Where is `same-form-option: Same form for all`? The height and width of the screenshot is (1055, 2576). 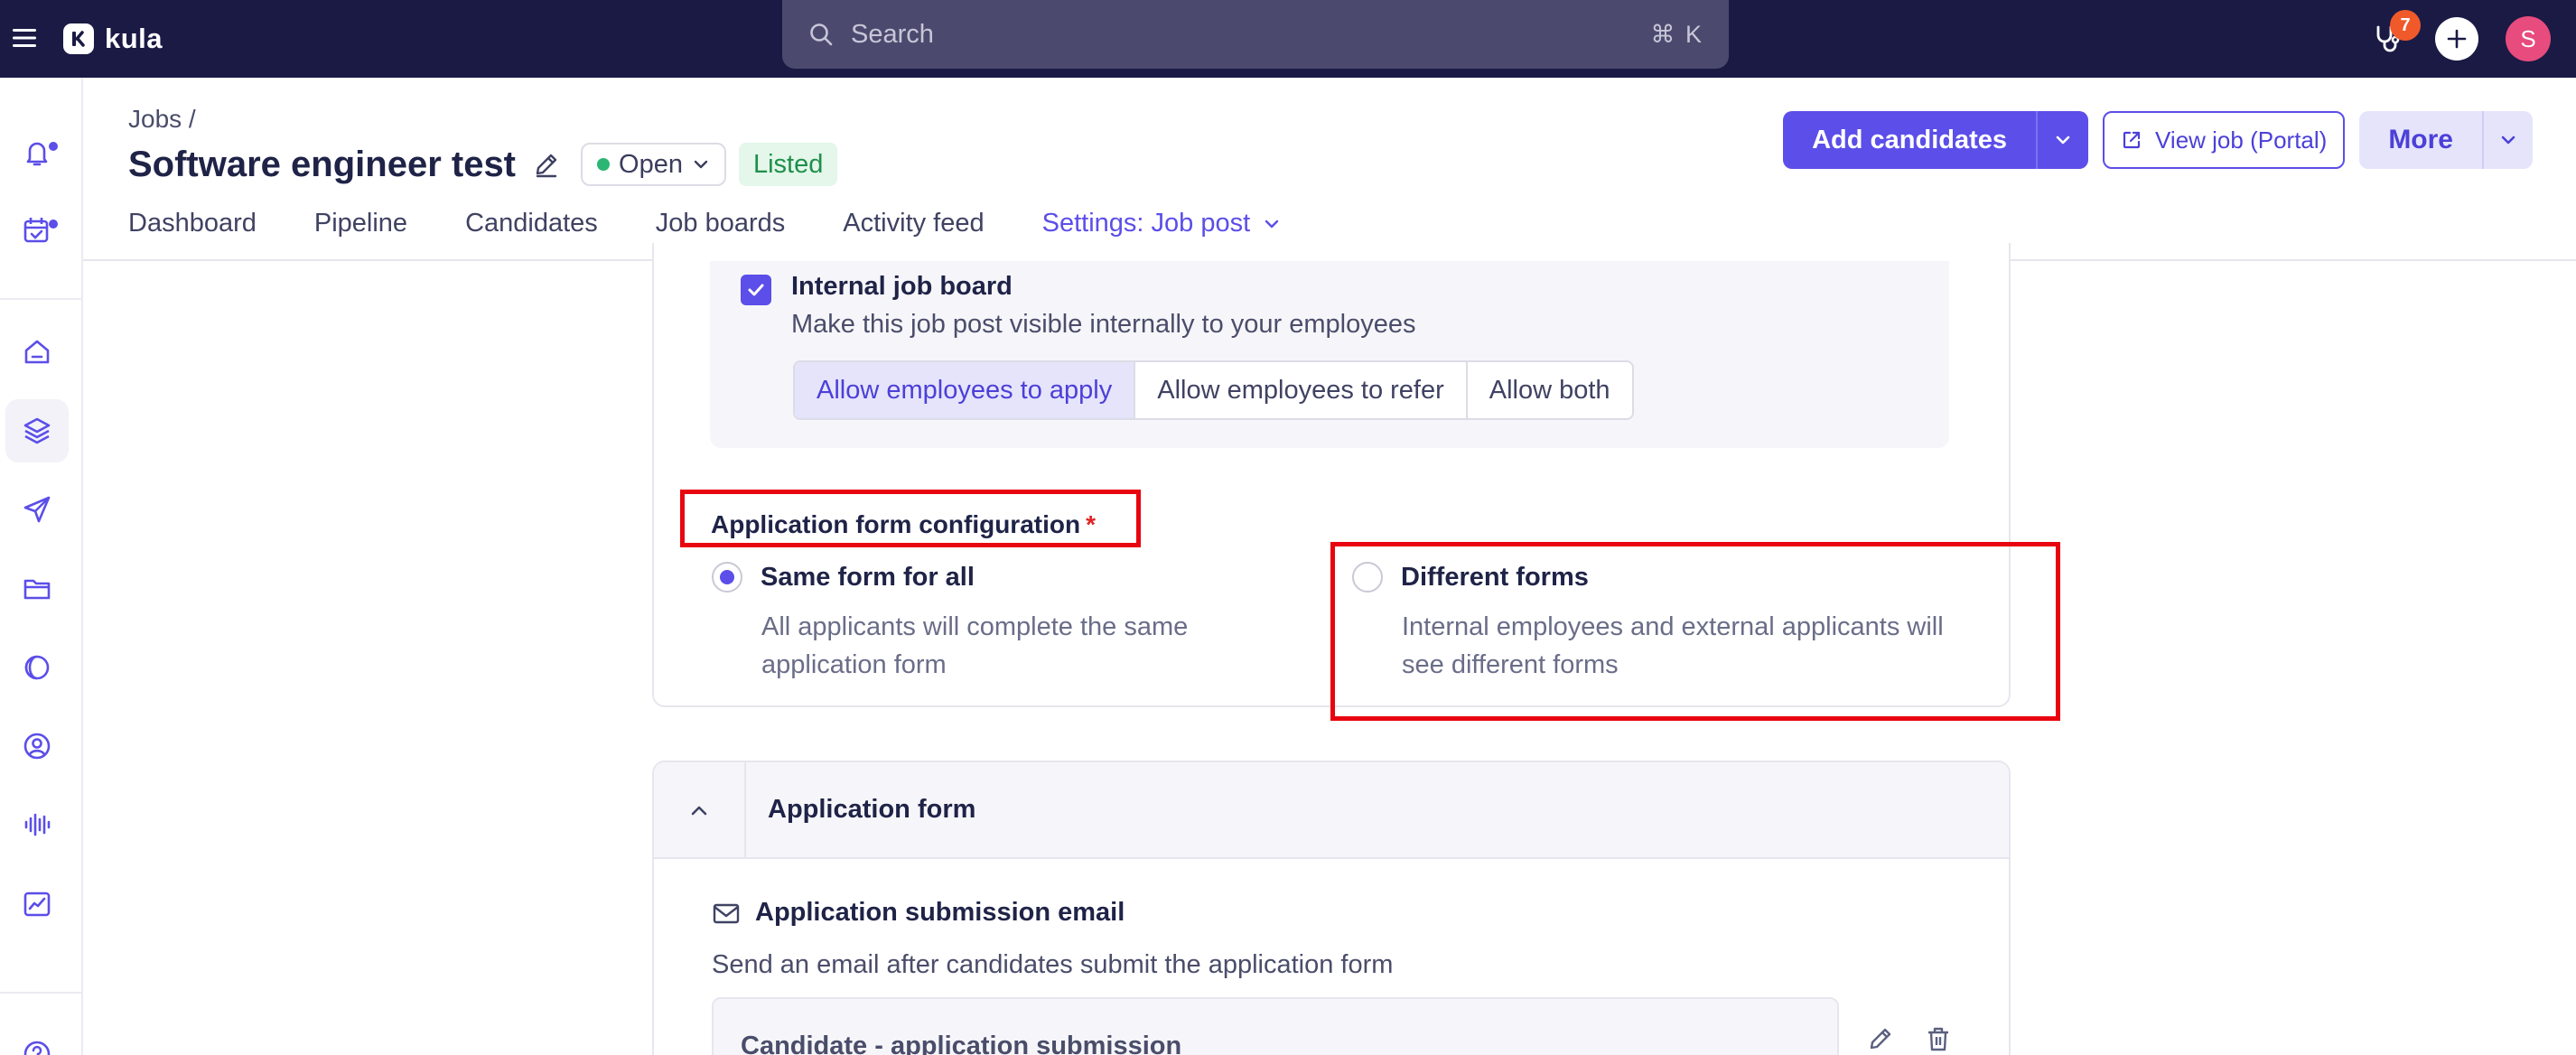
same-form-option: Same form for all is located at coordinates (843, 578).